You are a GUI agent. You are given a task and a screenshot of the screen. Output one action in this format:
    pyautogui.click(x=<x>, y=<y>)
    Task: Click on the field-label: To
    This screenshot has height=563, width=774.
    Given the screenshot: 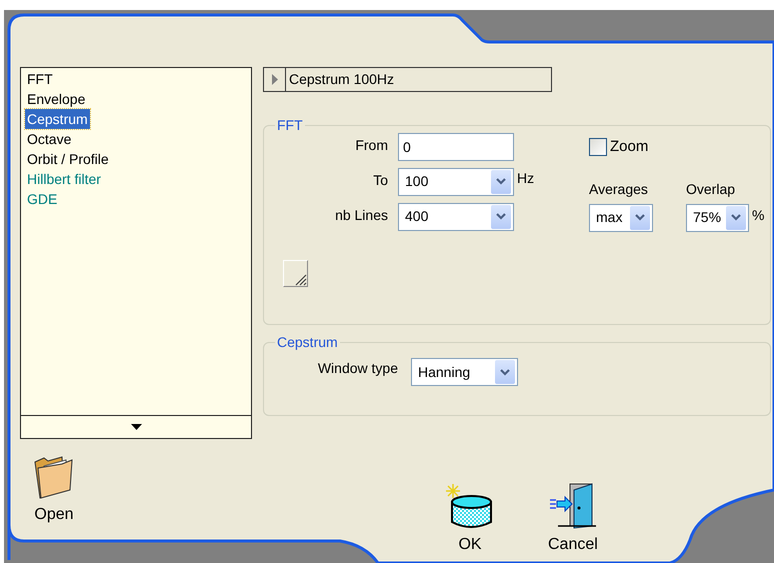 What is the action you would take?
    pyautogui.click(x=380, y=180)
    